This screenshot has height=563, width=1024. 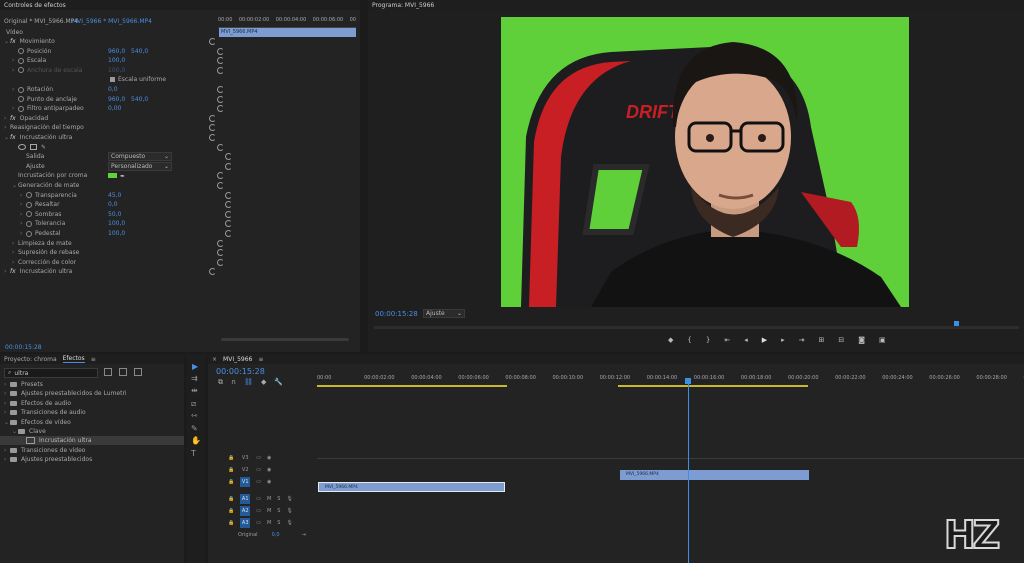 What do you see at coordinates (240, 371) in the screenshot?
I see `timeline-timecode: 00:00:15:28` at bounding box center [240, 371].